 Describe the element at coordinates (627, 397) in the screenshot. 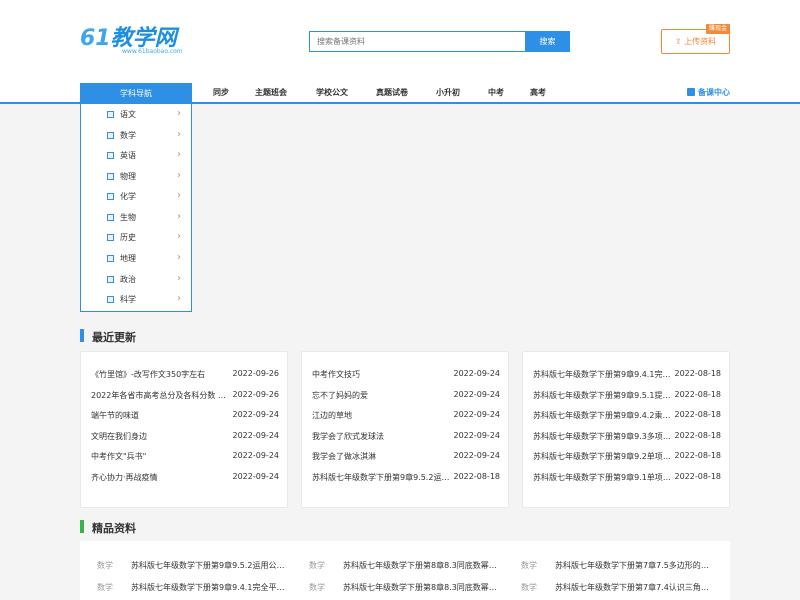

I see `list-item: 苏科版七年级数学下册第9章9.5.1提公... 2022-08-18` at that location.